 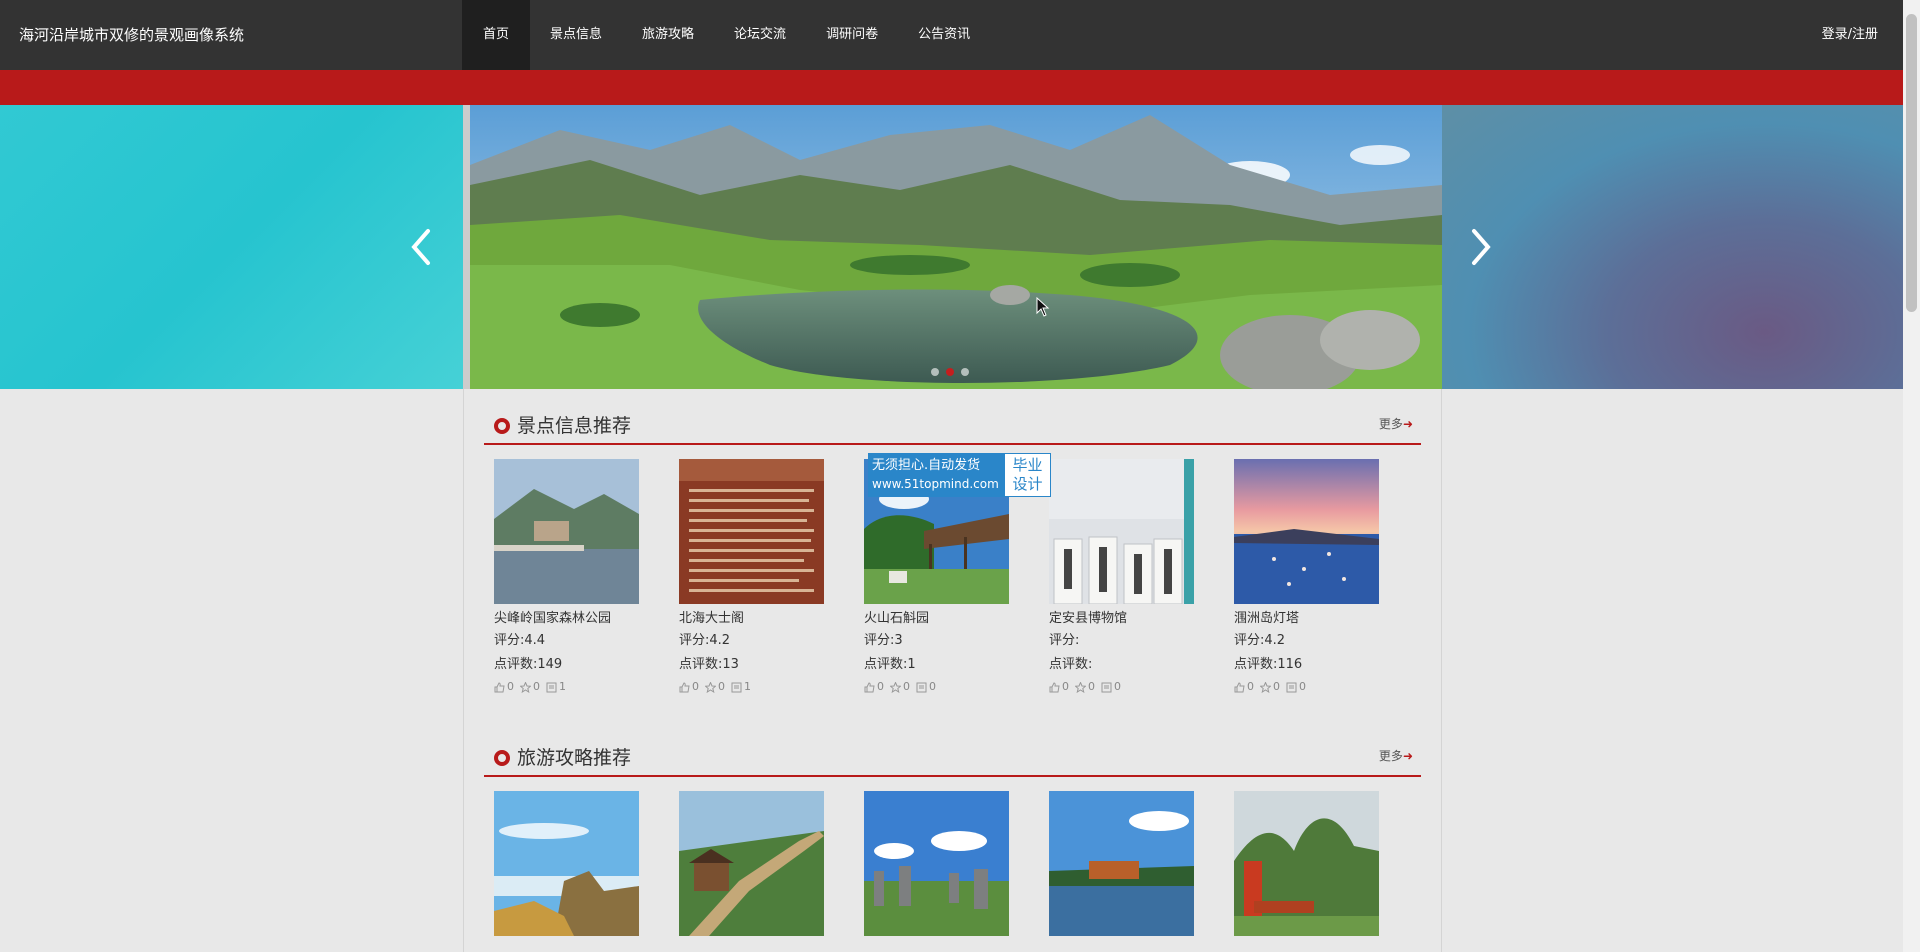 What do you see at coordinates (1911, 163) in the screenshot?
I see `scrollbar-thumb` at bounding box center [1911, 163].